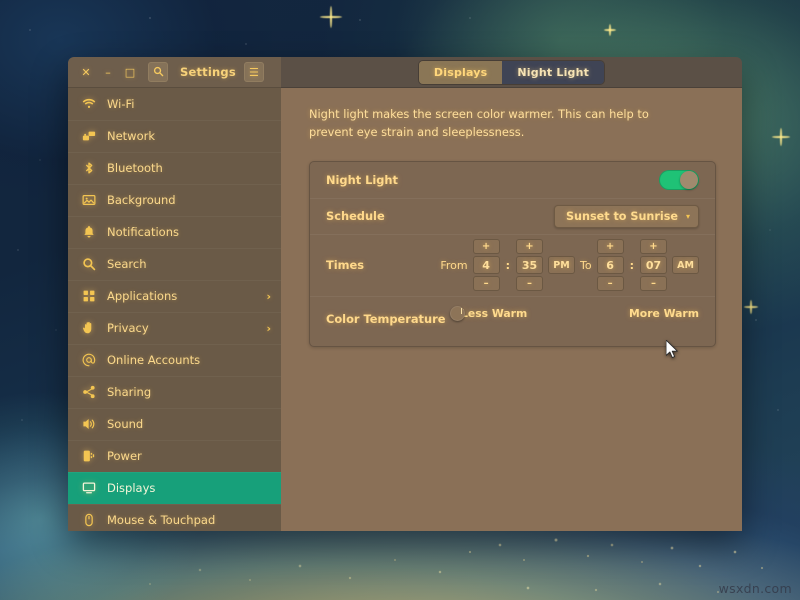 This screenshot has width=800, height=600. Describe the element at coordinates (88, 296) in the screenshot. I see `grid-icon` at that location.